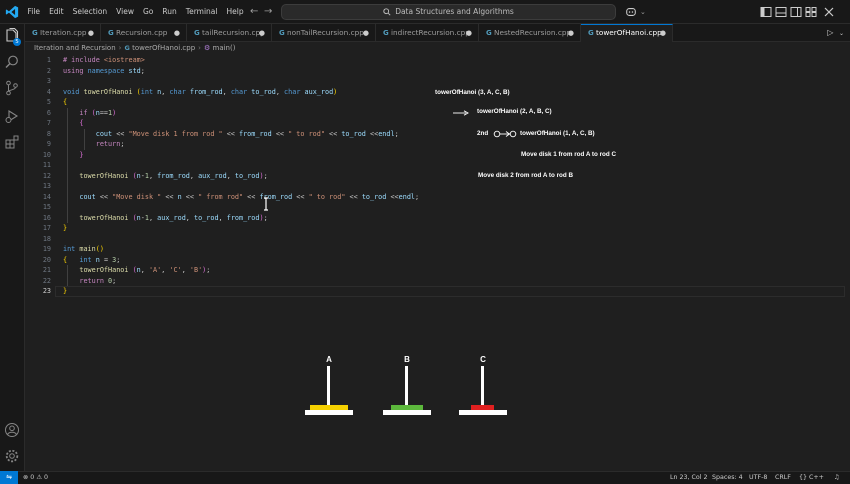  I want to click on tab-label: tailRecursion.cpp, so click(233, 32).